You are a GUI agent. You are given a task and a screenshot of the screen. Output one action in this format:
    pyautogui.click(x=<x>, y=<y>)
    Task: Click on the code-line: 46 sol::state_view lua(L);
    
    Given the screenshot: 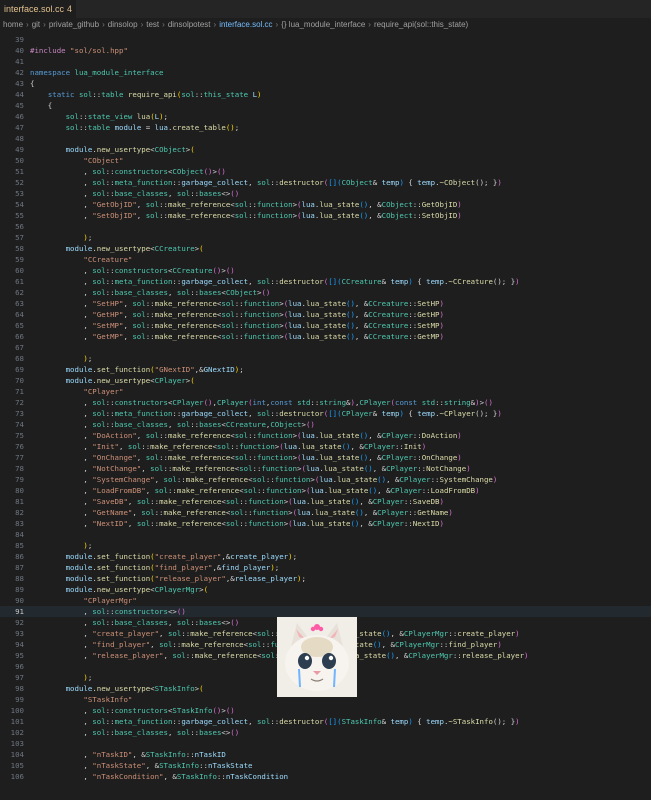 What is the action you would take?
    pyautogui.click(x=325, y=116)
    